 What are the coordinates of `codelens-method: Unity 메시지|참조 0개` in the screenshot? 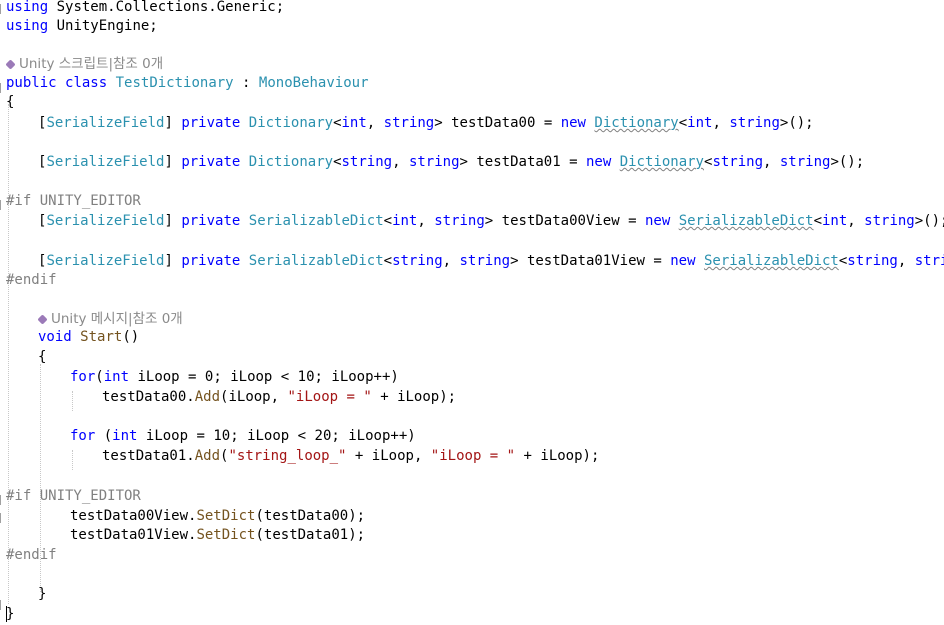 It's located at (110, 320).